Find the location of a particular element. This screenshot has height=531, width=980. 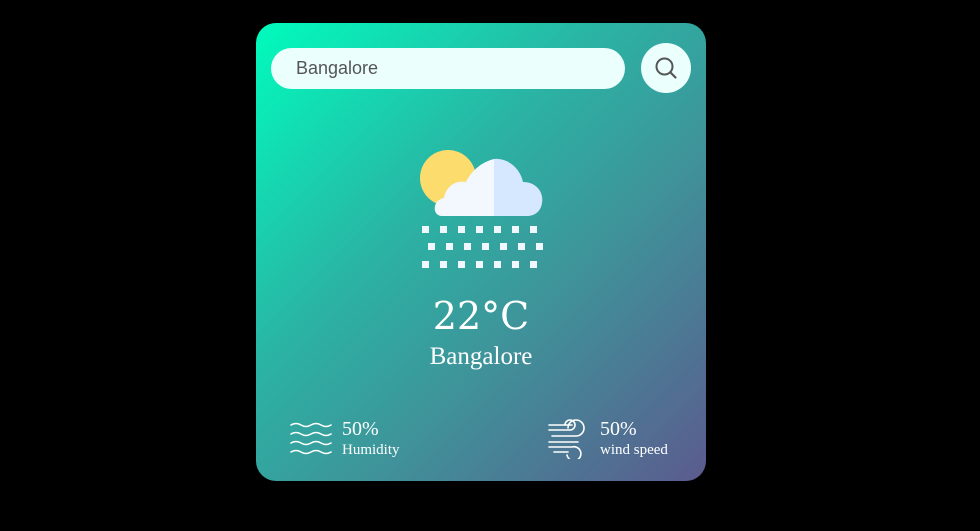

humidity-value: 50% is located at coordinates (360, 429).